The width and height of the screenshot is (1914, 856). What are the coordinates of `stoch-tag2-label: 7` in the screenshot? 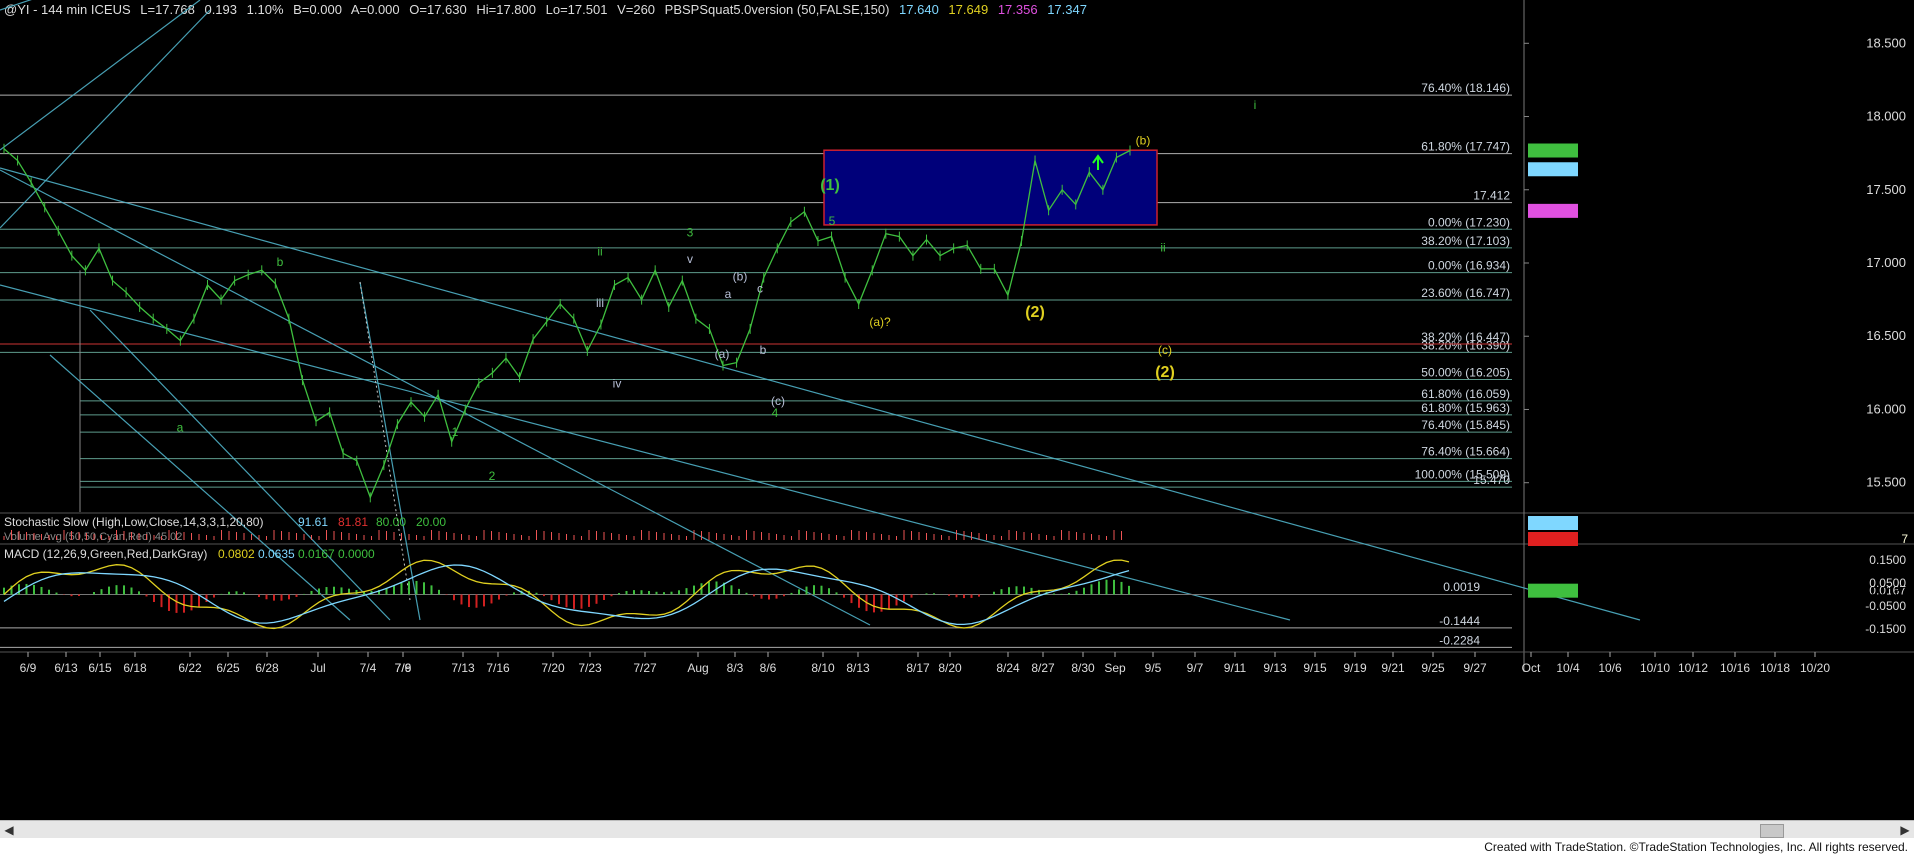 It's located at (1904, 539).